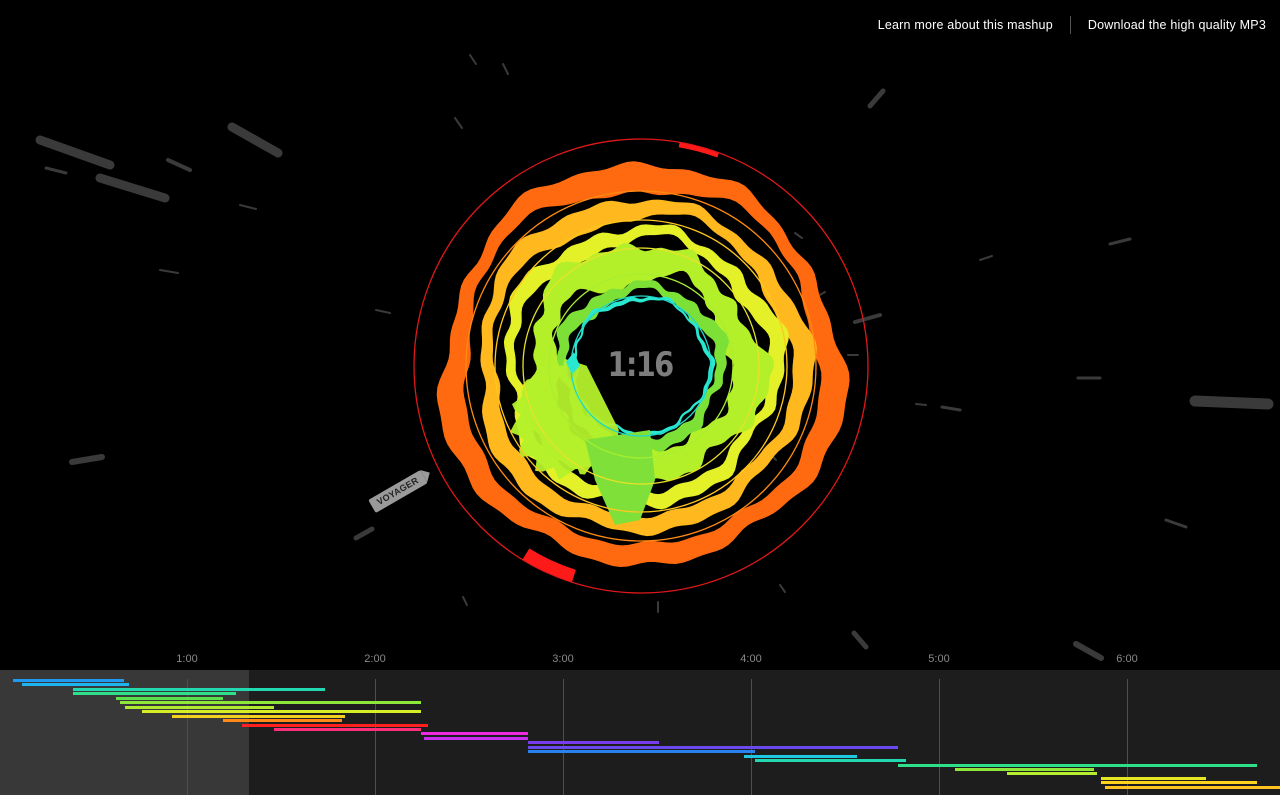 The image size is (1280, 795). Describe the element at coordinates (563, 659) in the screenshot. I see `time-tick-label: 3:00` at that location.